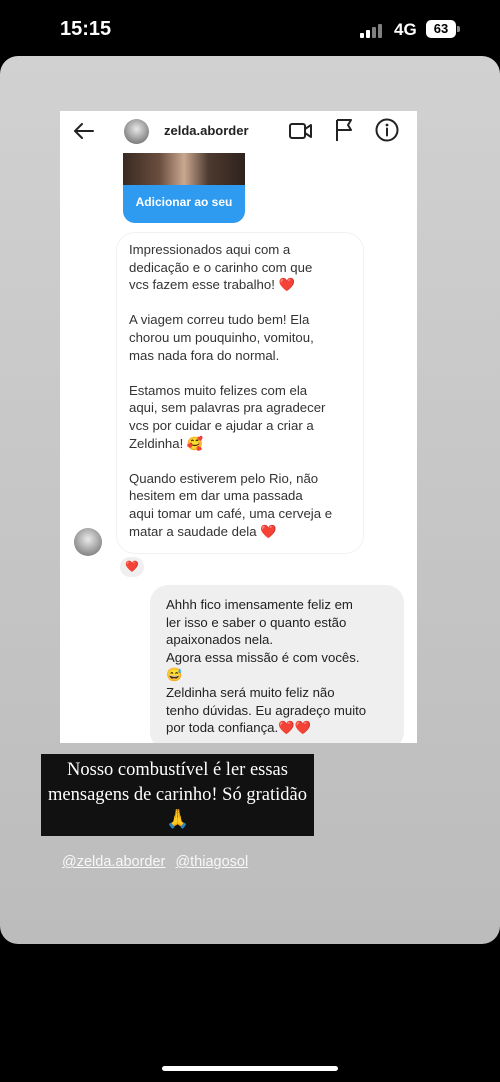 The height and width of the screenshot is (1082, 500). What do you see at coordinates (387, 130) in the screenshot?
I see `info-icon` at bounding box center [387, 130].